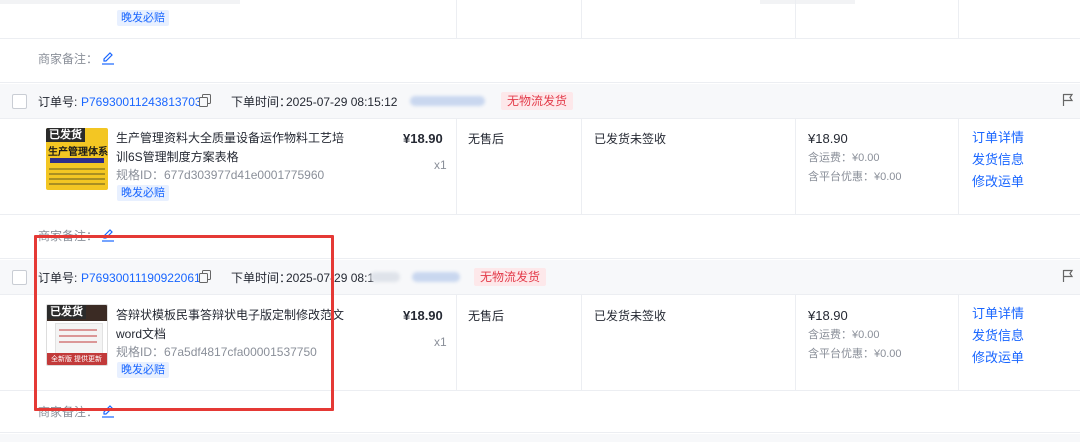  What do you see at coordinates (342, 102) in the screenshot?
I see `order-time: 2025-07-29 08:15:12` at bounding box center [342, 102].